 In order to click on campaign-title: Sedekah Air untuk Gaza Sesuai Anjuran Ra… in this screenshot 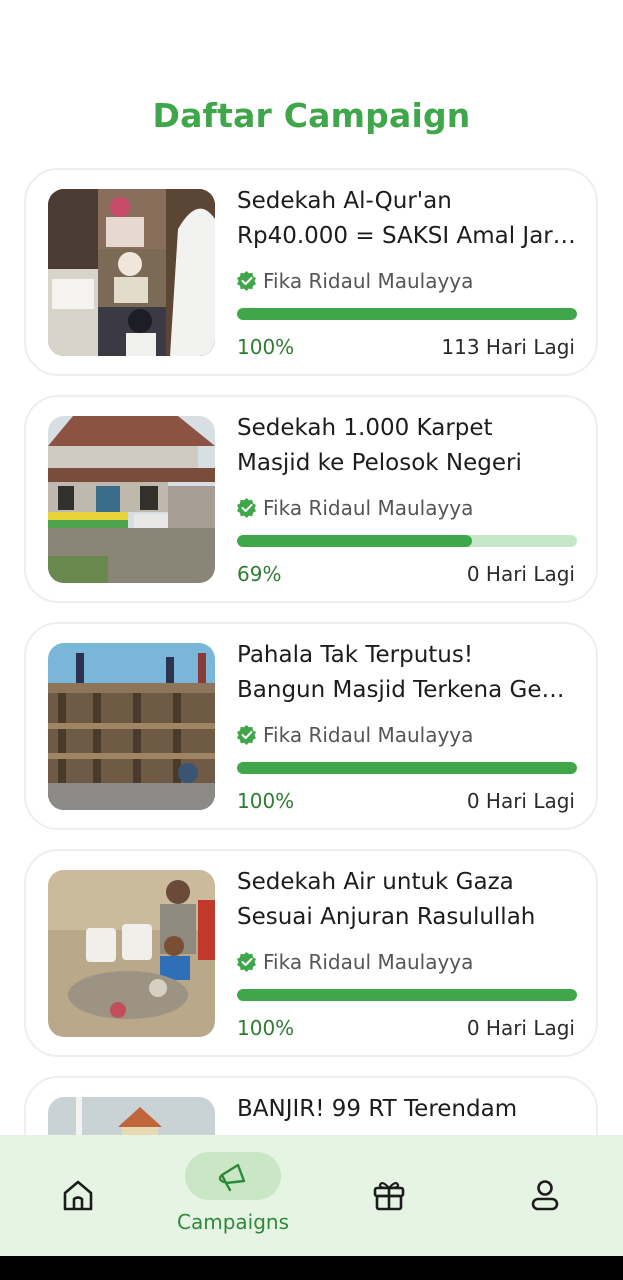, I will do `click(407, 900)`.